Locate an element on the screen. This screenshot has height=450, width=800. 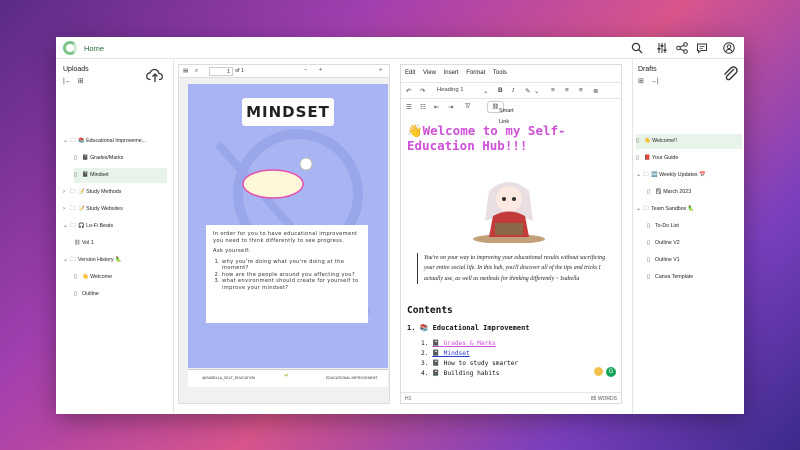
contents-heading: Contents is located at coordinates (430, 310).